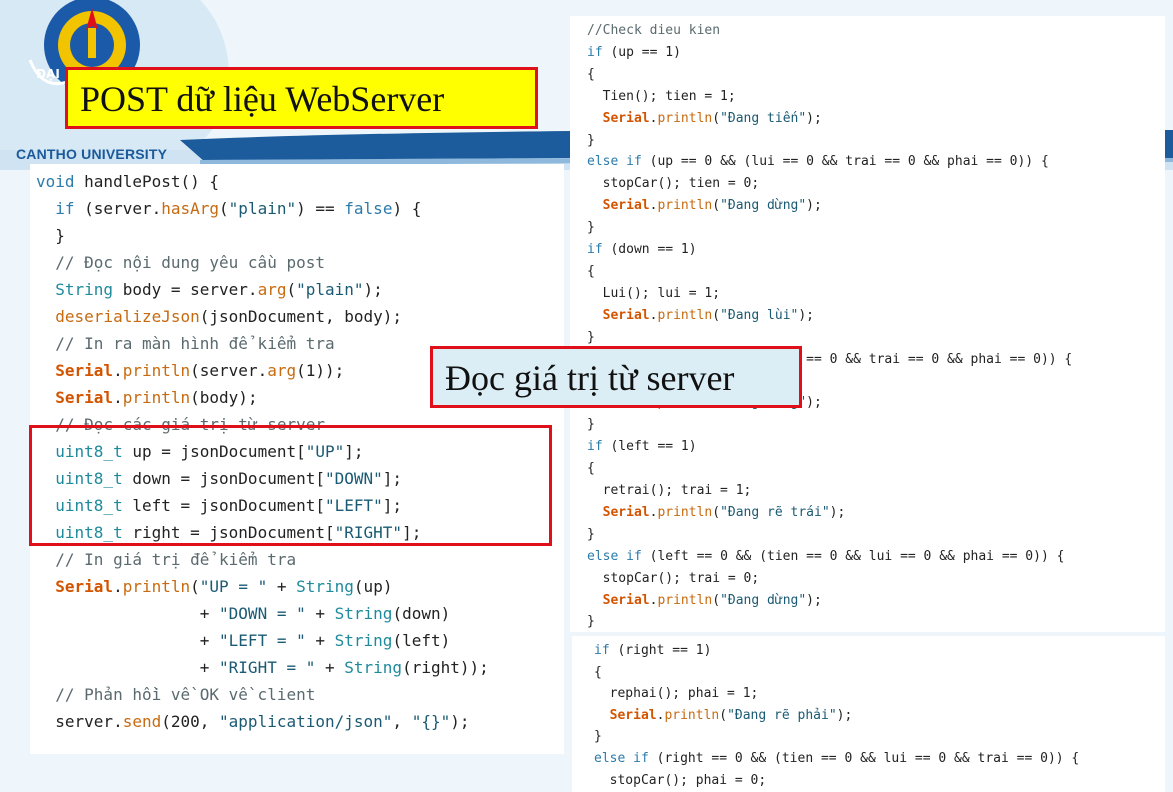 This screenshot has height=792, width=1173. I want to click on code-line: if (left == 1), so click(642, 447).